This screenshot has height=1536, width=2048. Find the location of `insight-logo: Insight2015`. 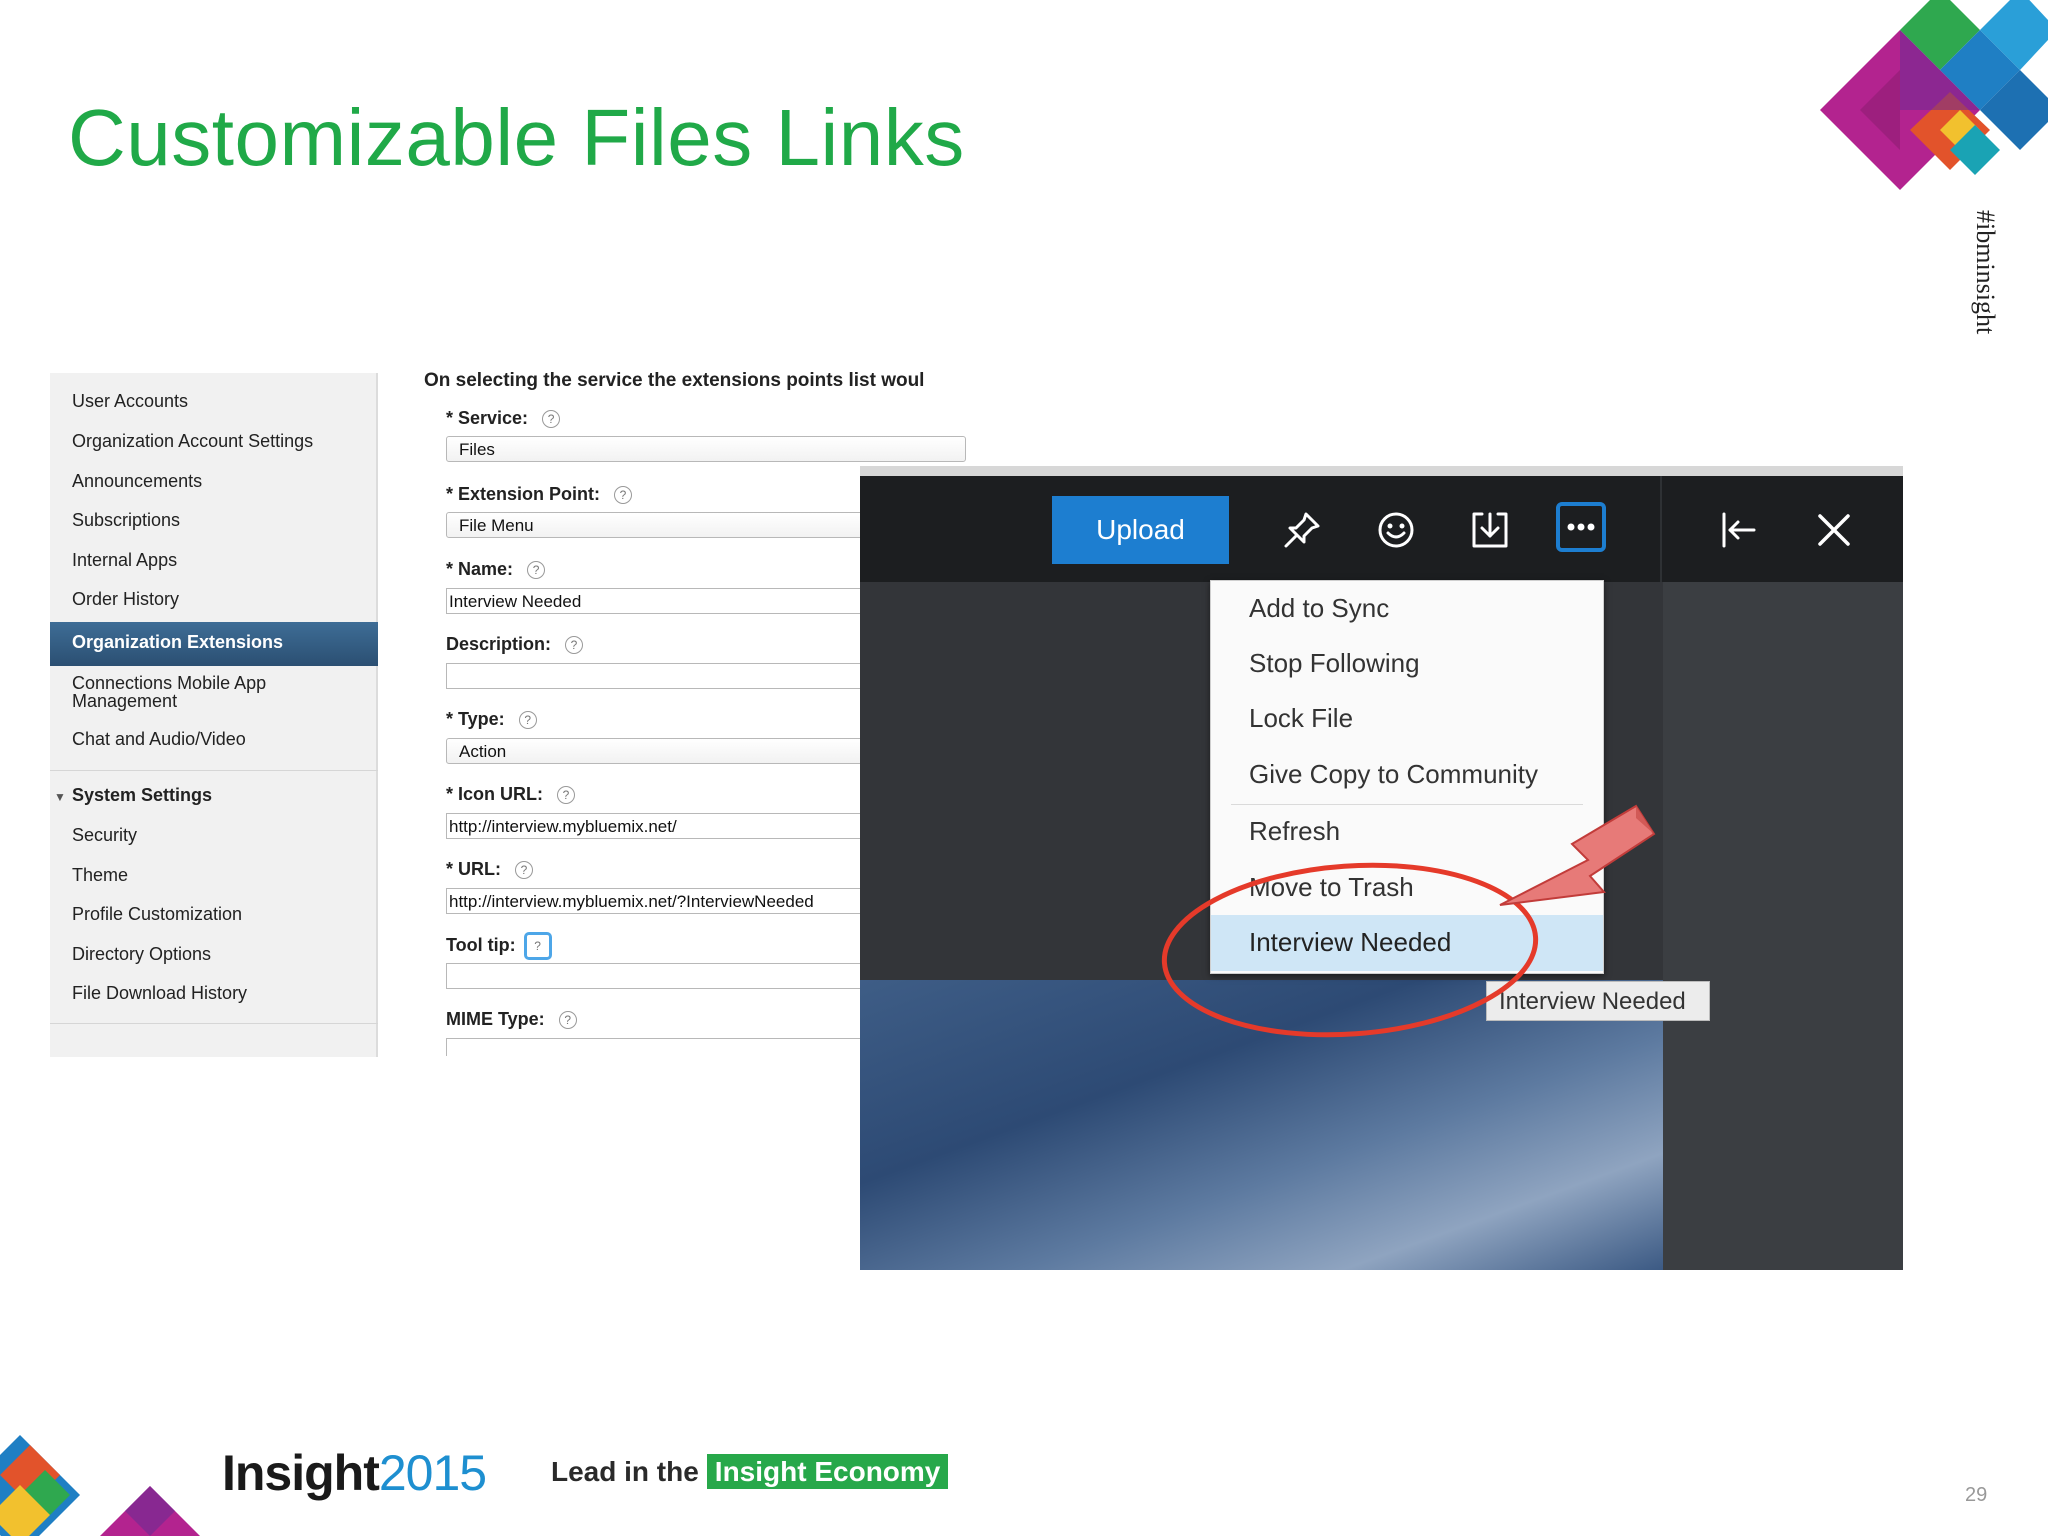

insight-logo: Insight2015 is located at coordinates (354, 1473).